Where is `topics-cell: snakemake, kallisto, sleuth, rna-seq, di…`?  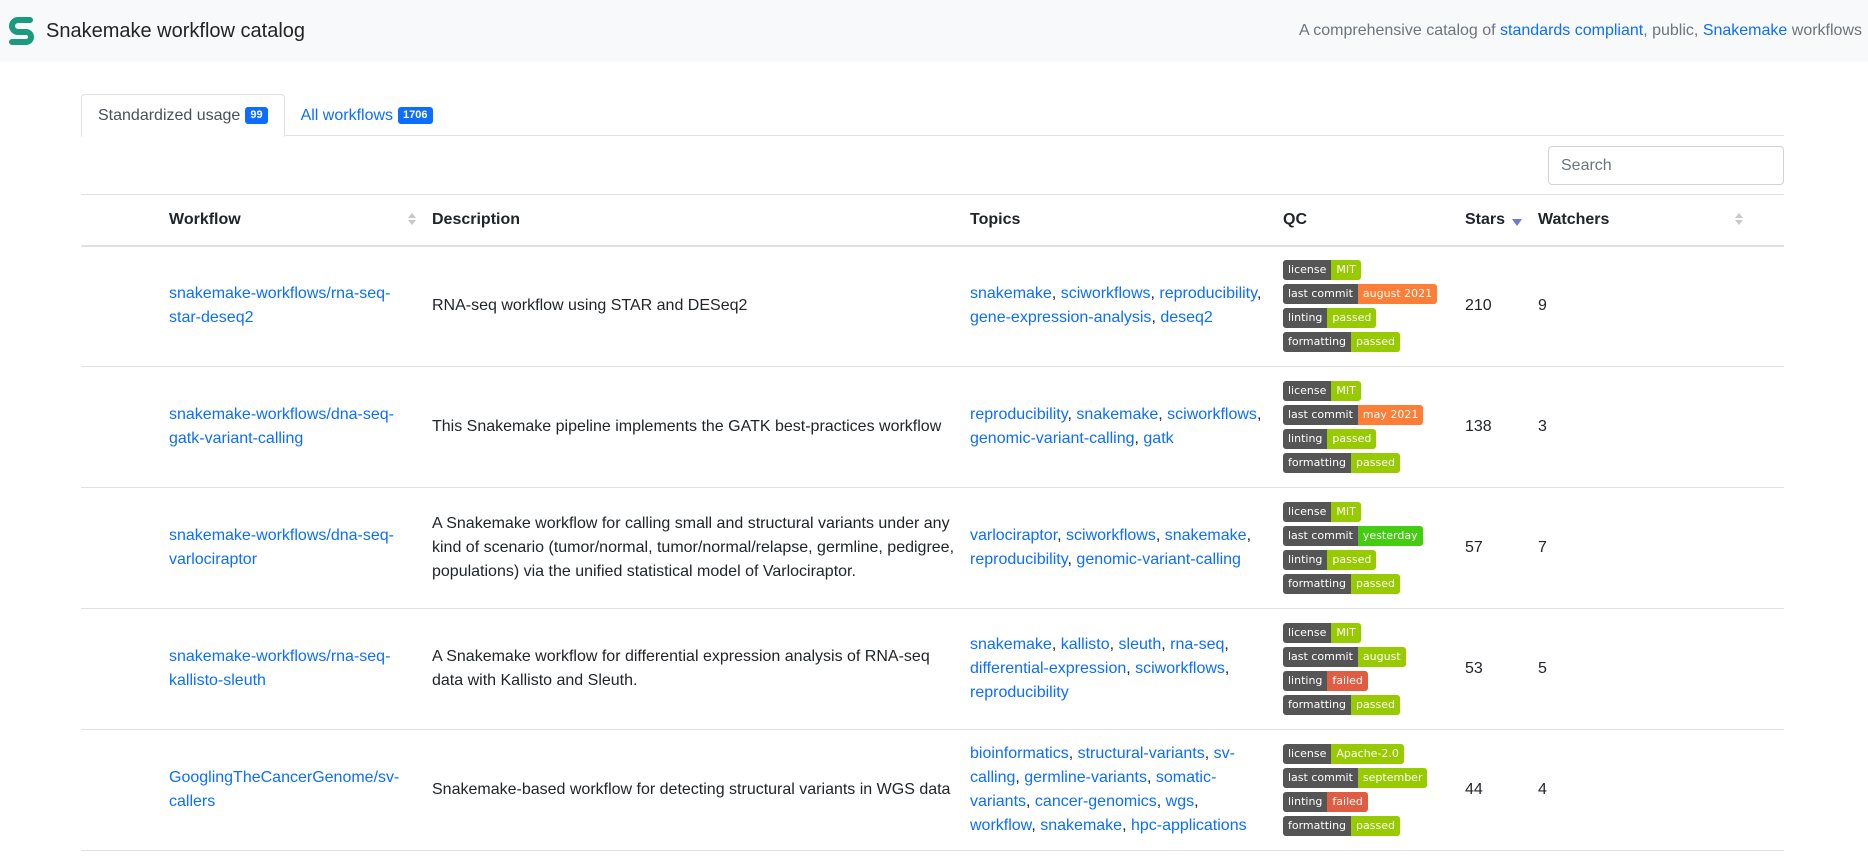 topics-cell: snakemake, kallisto, sleuth, rna-seq, di… is located at coordinates (1118, 669).